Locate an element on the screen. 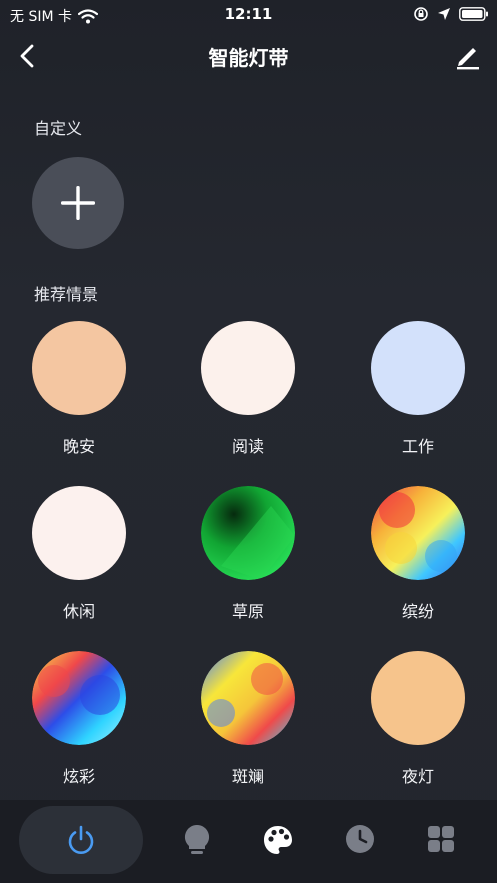 This screenshot has width=497, height=883. page-title: 智能灯带 is located at coordinates (248, 58).